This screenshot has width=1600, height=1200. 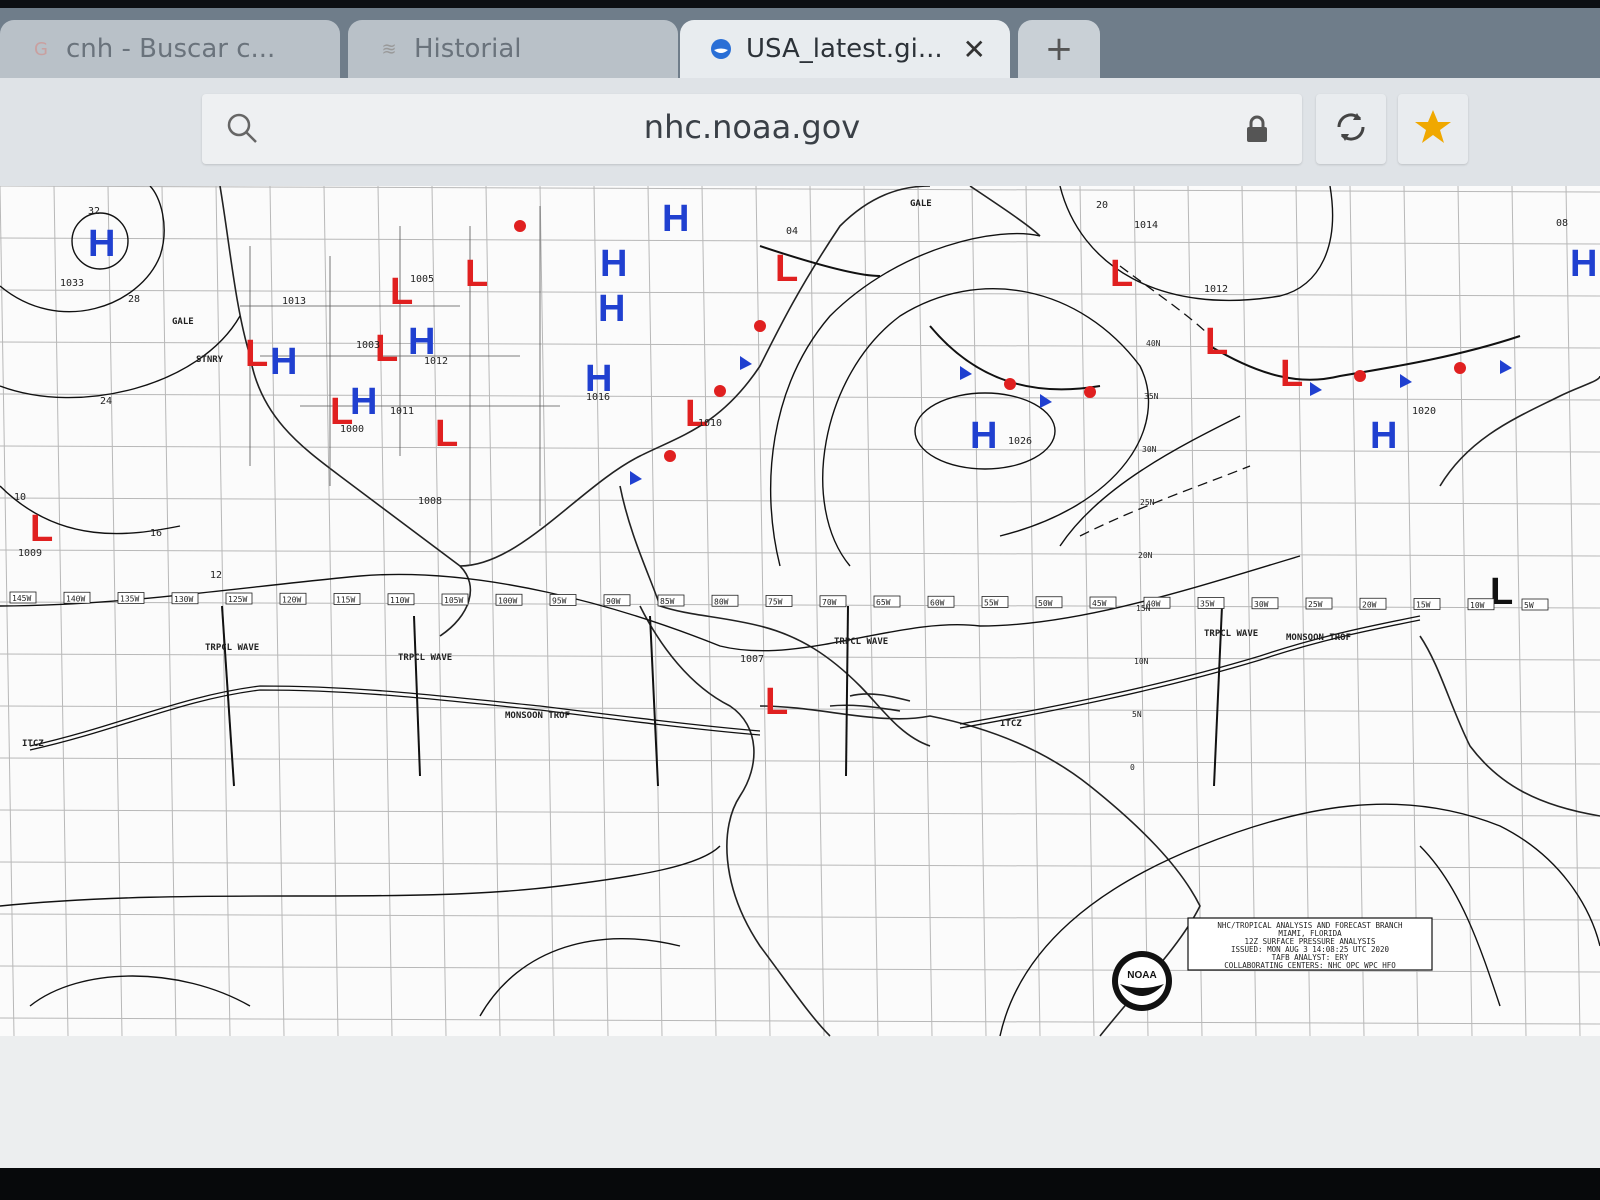 I want to click on isobar-value: 1016, so click(x=598, y=397).